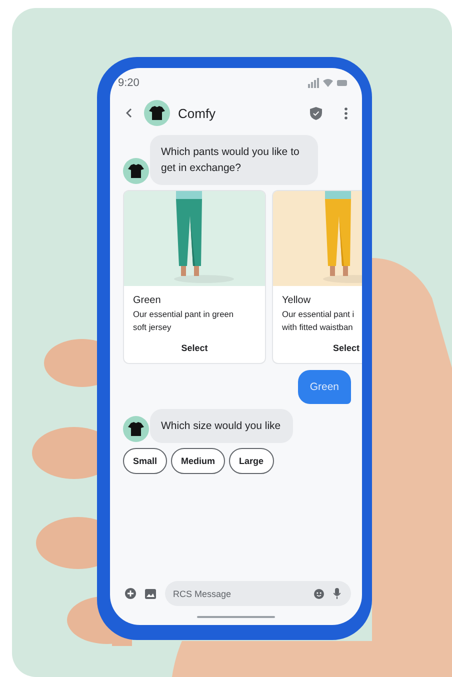 Image resolution: width=452 pixels, height=677 pixels. I want to click on status-icons, so click(328, 83).